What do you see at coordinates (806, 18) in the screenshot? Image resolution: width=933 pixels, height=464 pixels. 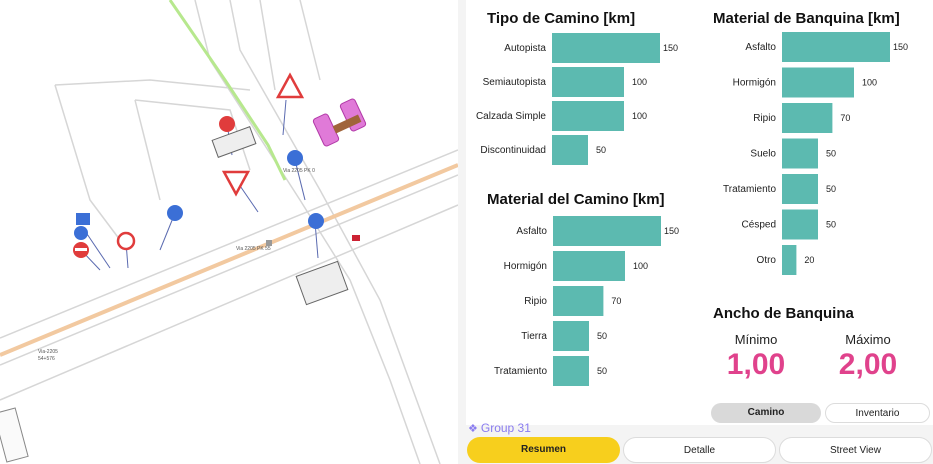 I see `chart-title-material-banquina: Material de Banquina [km]` at bounding box center [806, 18].